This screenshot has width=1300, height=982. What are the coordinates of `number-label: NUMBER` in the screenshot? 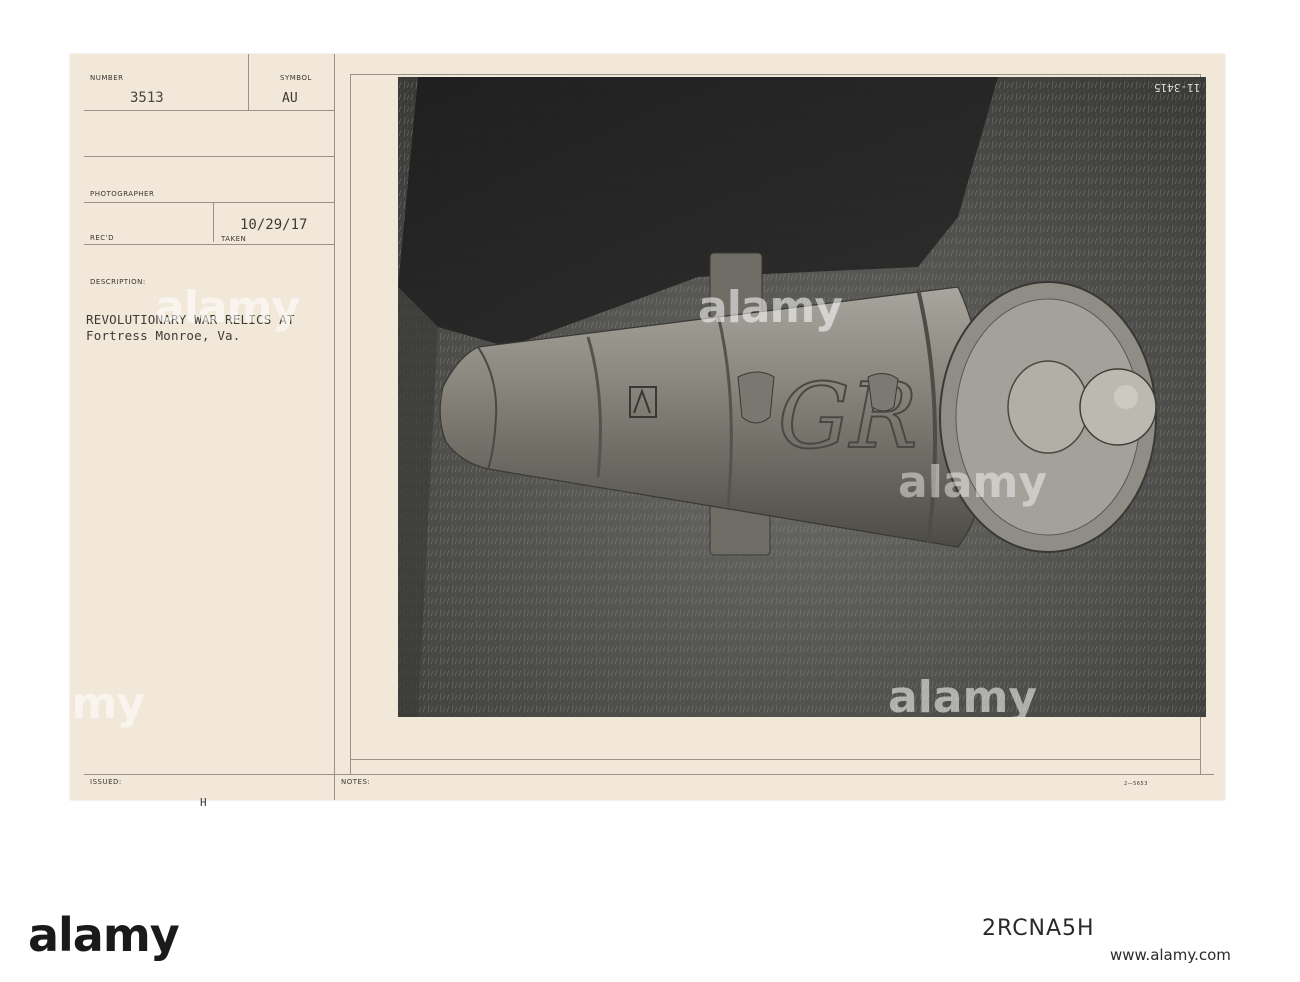 It's located at (107, 78).